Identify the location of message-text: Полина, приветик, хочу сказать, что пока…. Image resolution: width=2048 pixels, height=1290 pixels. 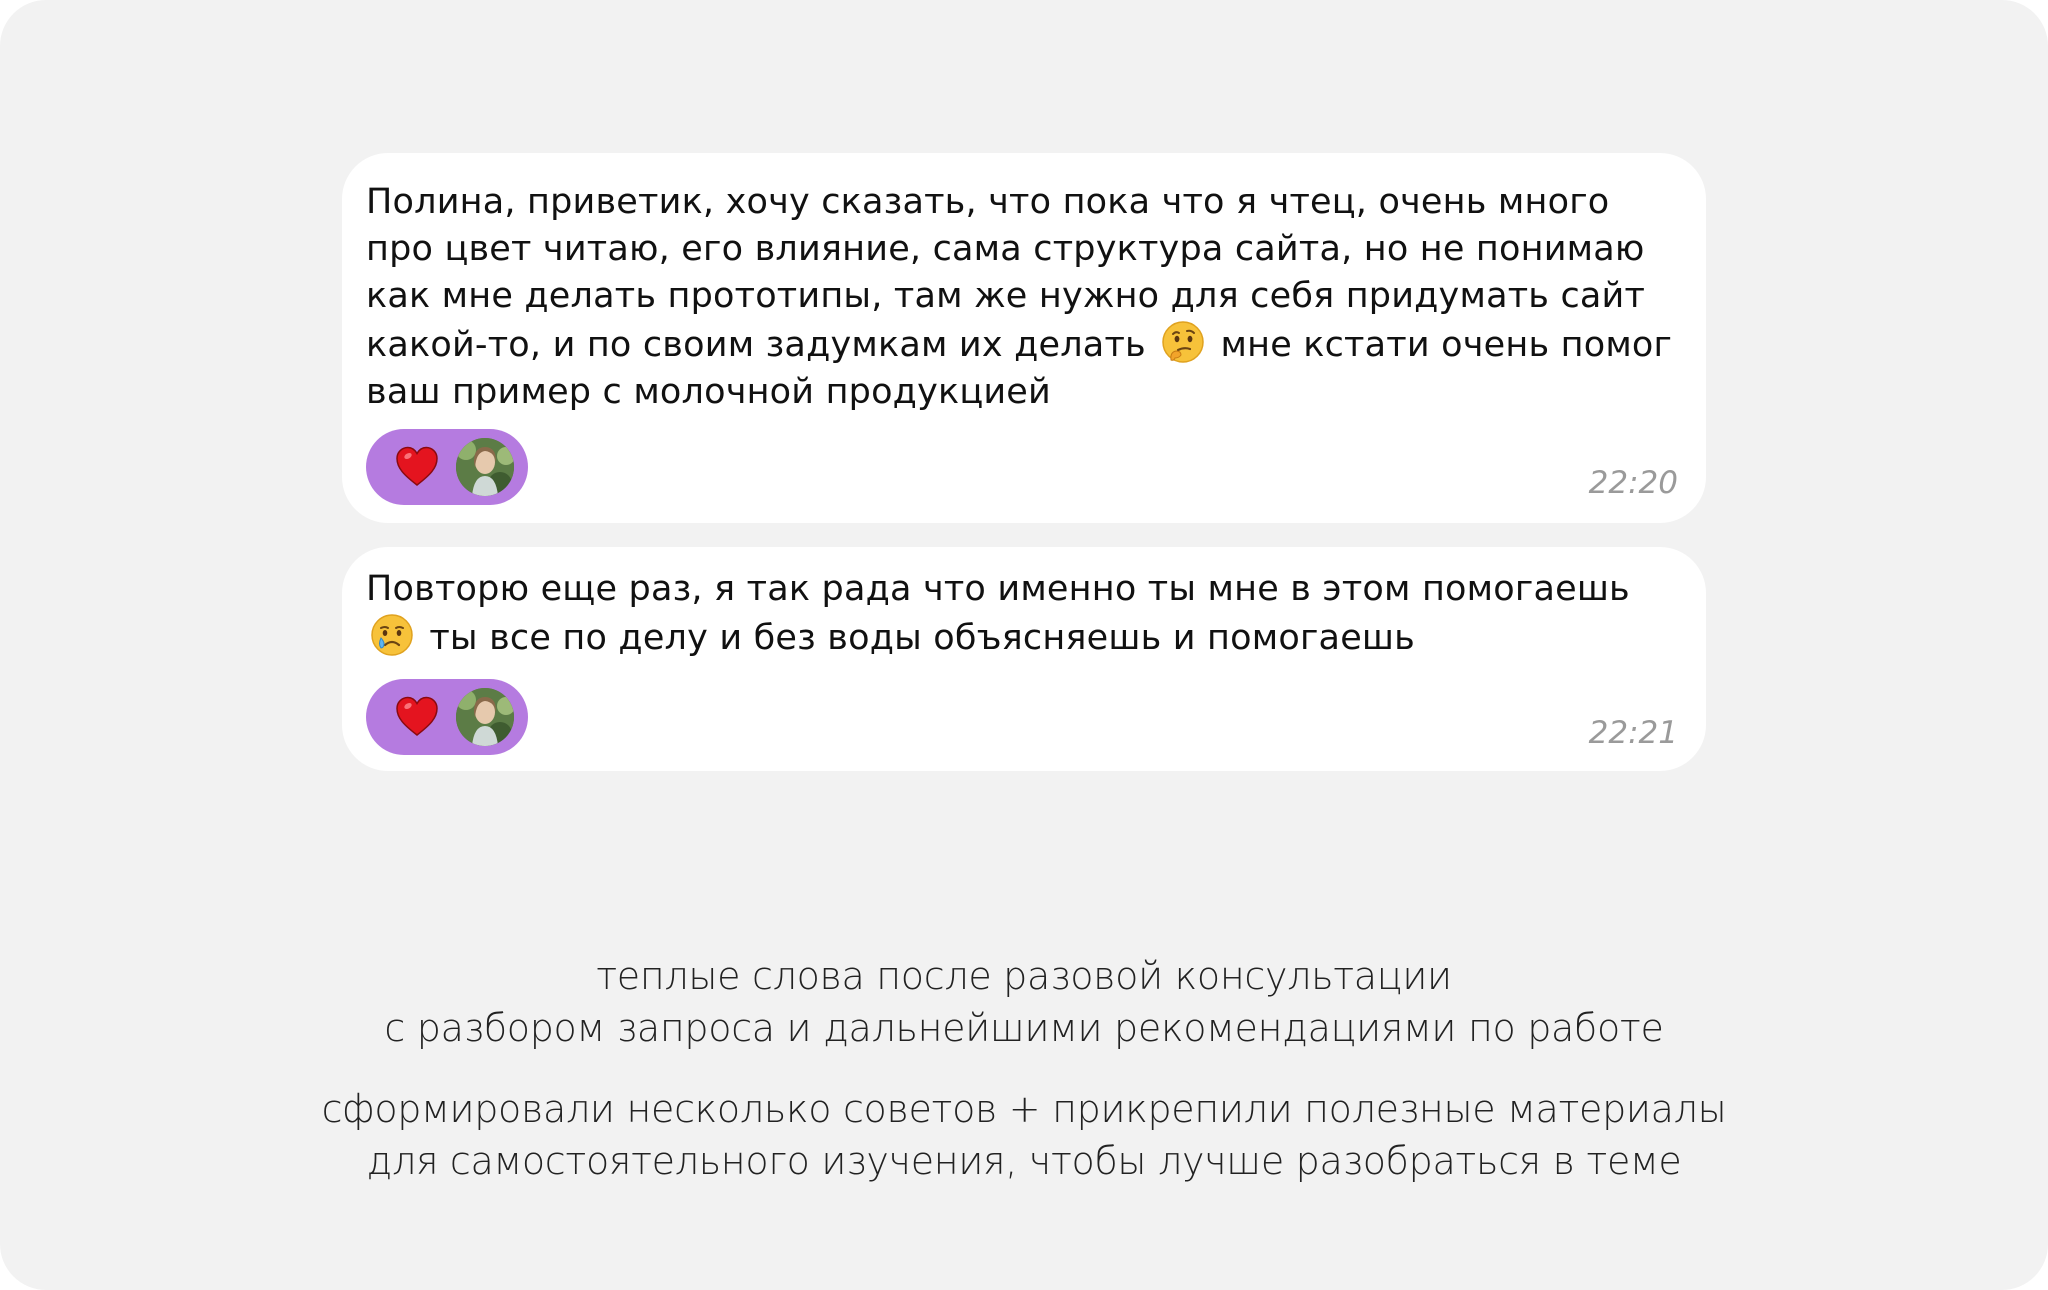
(1026, 297).